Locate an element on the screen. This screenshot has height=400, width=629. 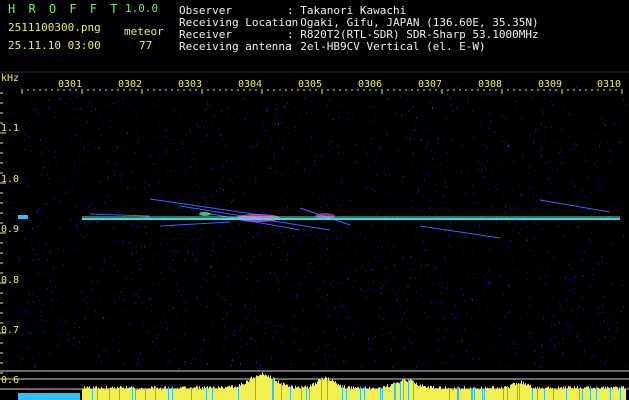
y-tick-label: 0.6 is located at coordinates (10, 380).